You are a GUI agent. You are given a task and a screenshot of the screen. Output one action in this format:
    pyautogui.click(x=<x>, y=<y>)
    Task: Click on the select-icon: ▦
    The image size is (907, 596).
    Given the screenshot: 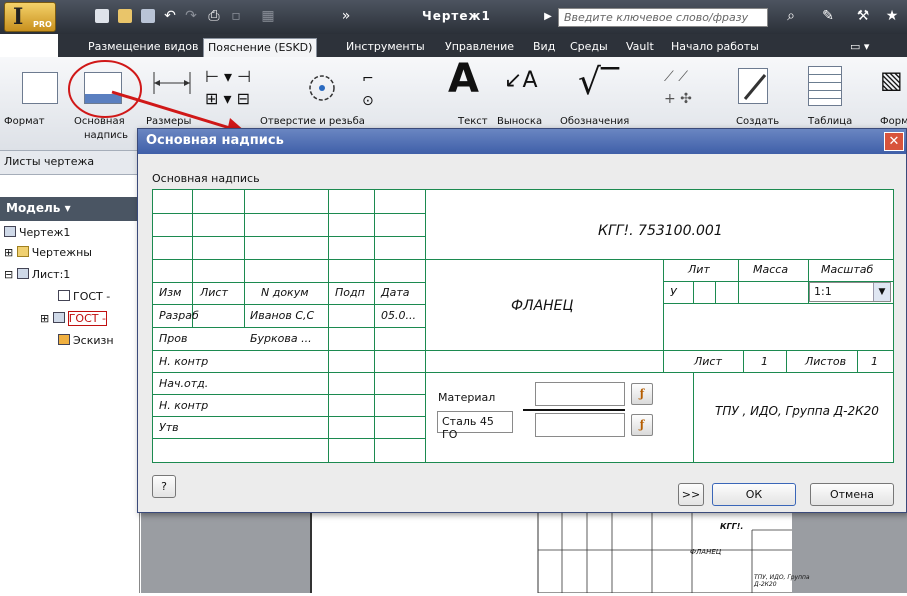 What is the action you would take?
    pyautogui.click(x=268, y=16)
    